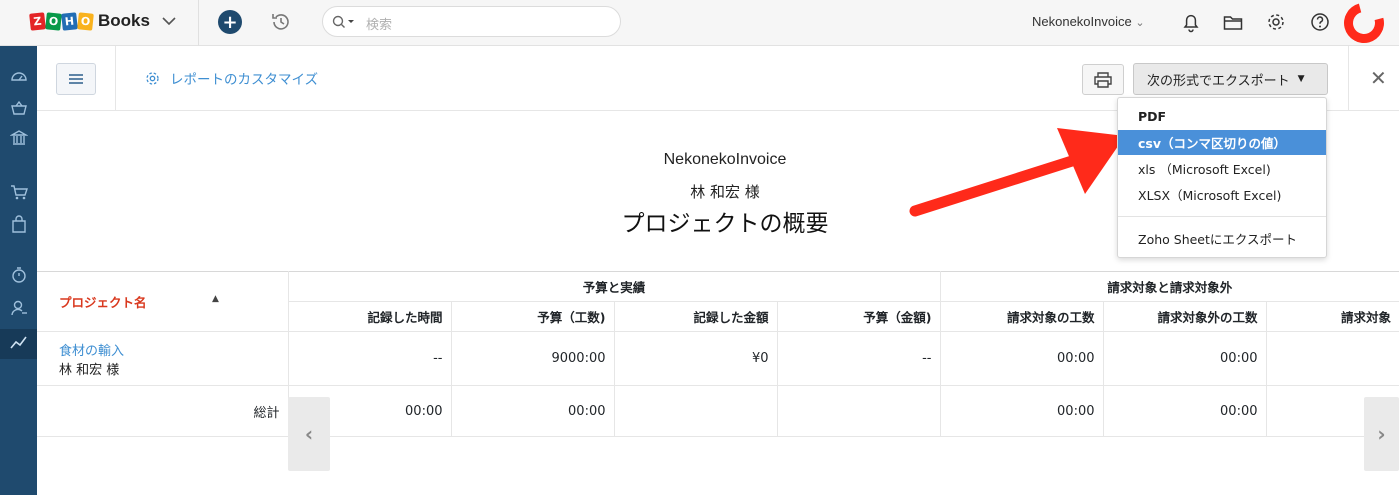 The image size is (1399, 495). What do you see at coordinates (699, 25) in the screenshot?
I see `top-bar: Z O H O Books + 検索 NekonekoInvoice ⌄` at bounding box center [699, 25].